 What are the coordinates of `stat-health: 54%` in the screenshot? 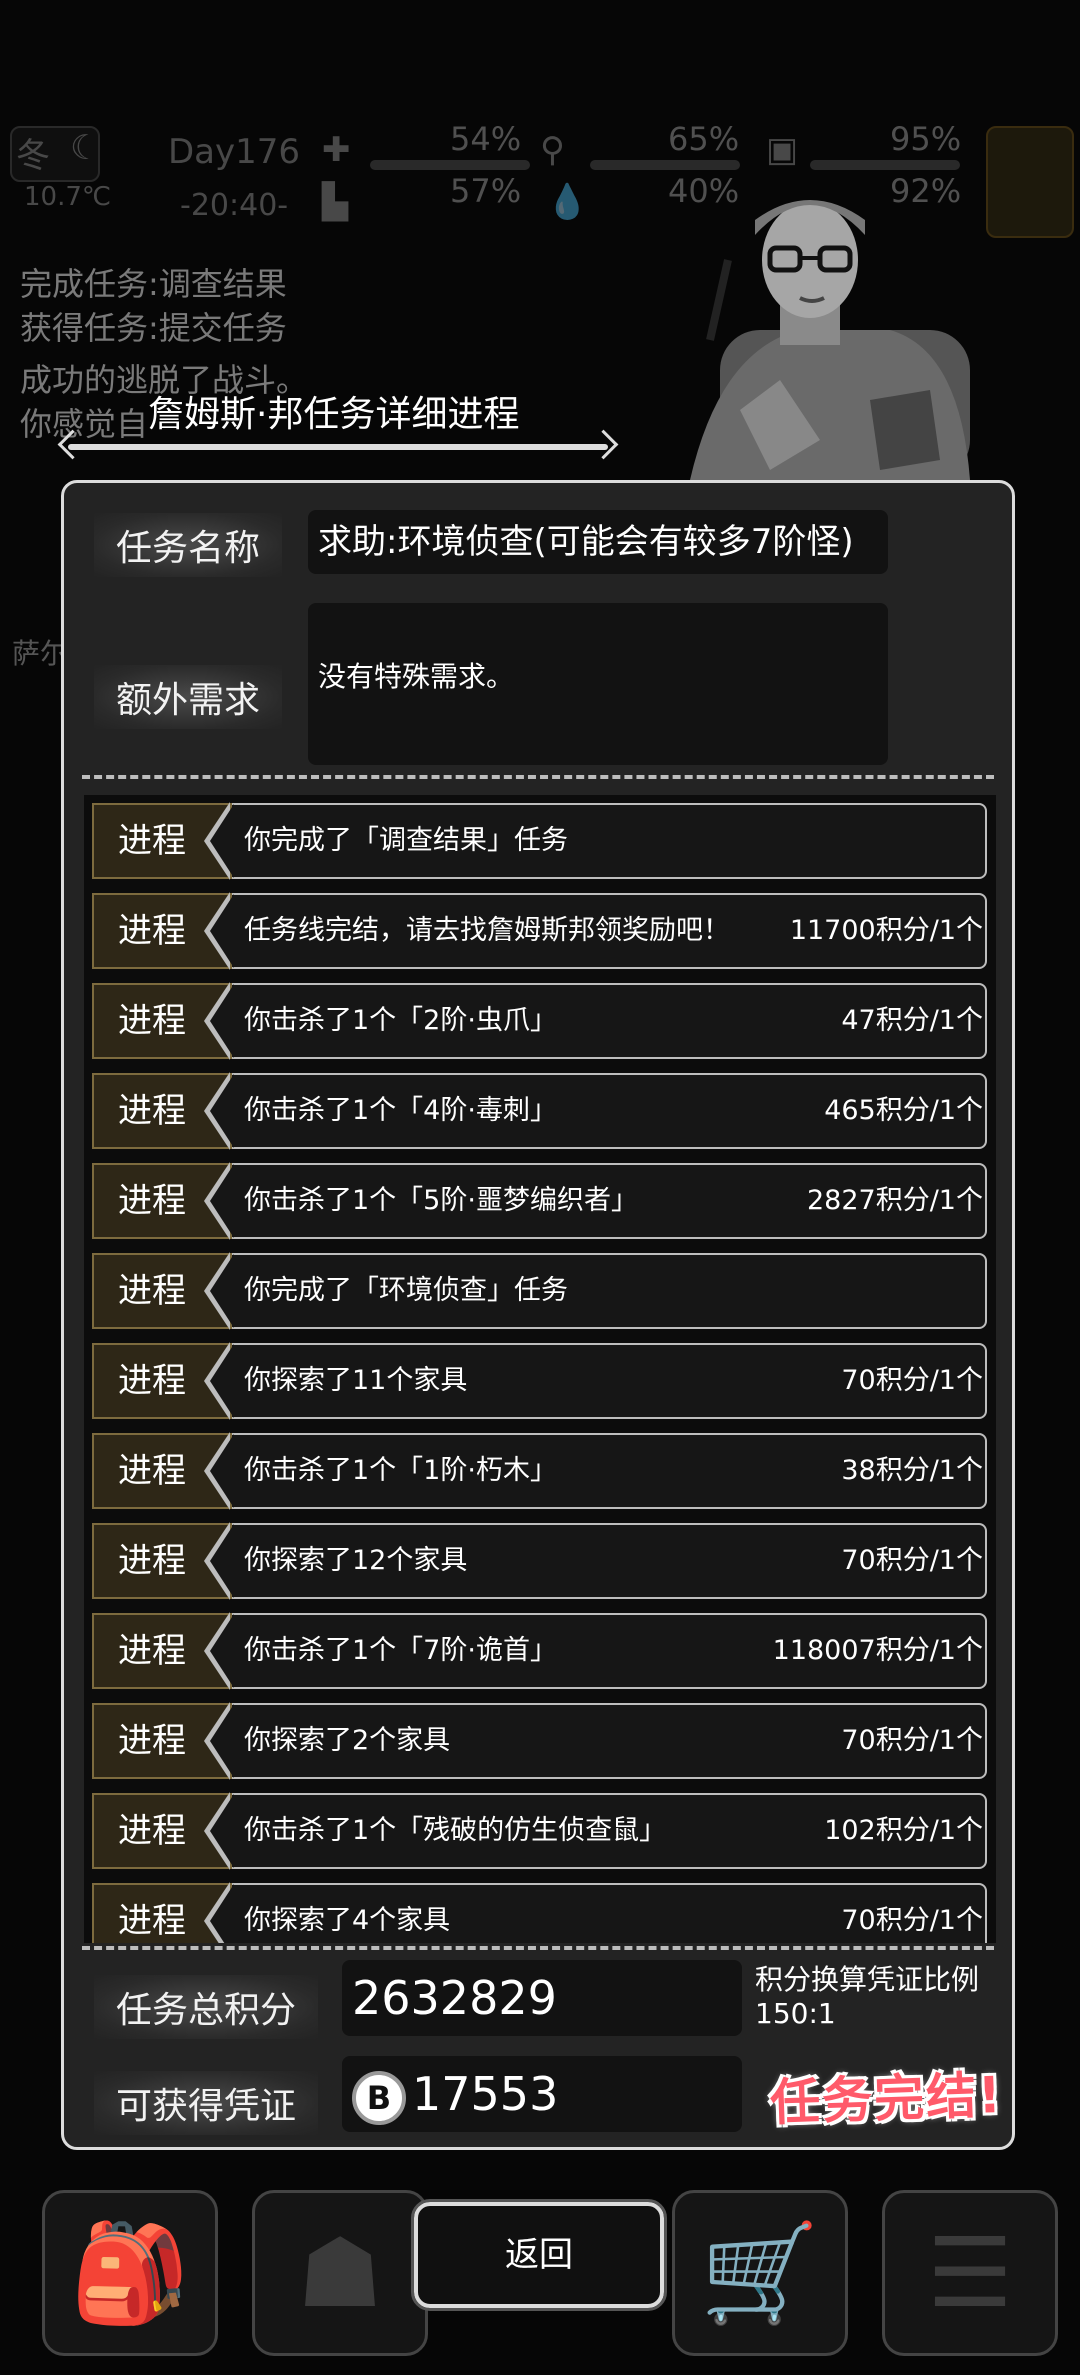 It's located at (486, 139).